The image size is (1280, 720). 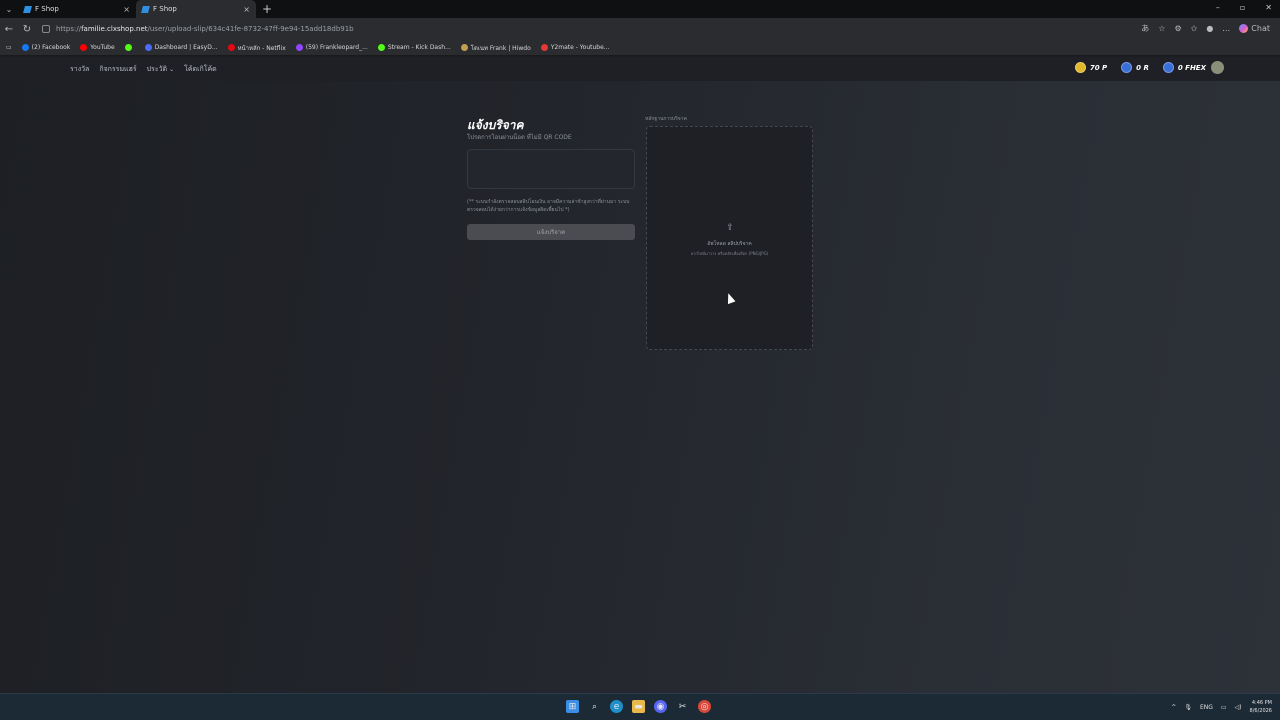 What do you see at coordinates (117, 69) in the screenshot?
I see `menu-item-activities: กิจกรรมแฮร์` at bounding box center [117, 69].